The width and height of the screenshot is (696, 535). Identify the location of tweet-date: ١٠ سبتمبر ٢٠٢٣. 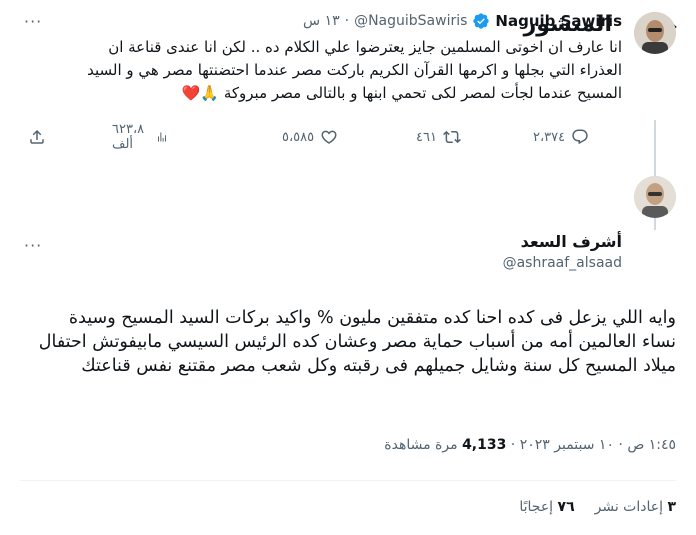
(567, 445).